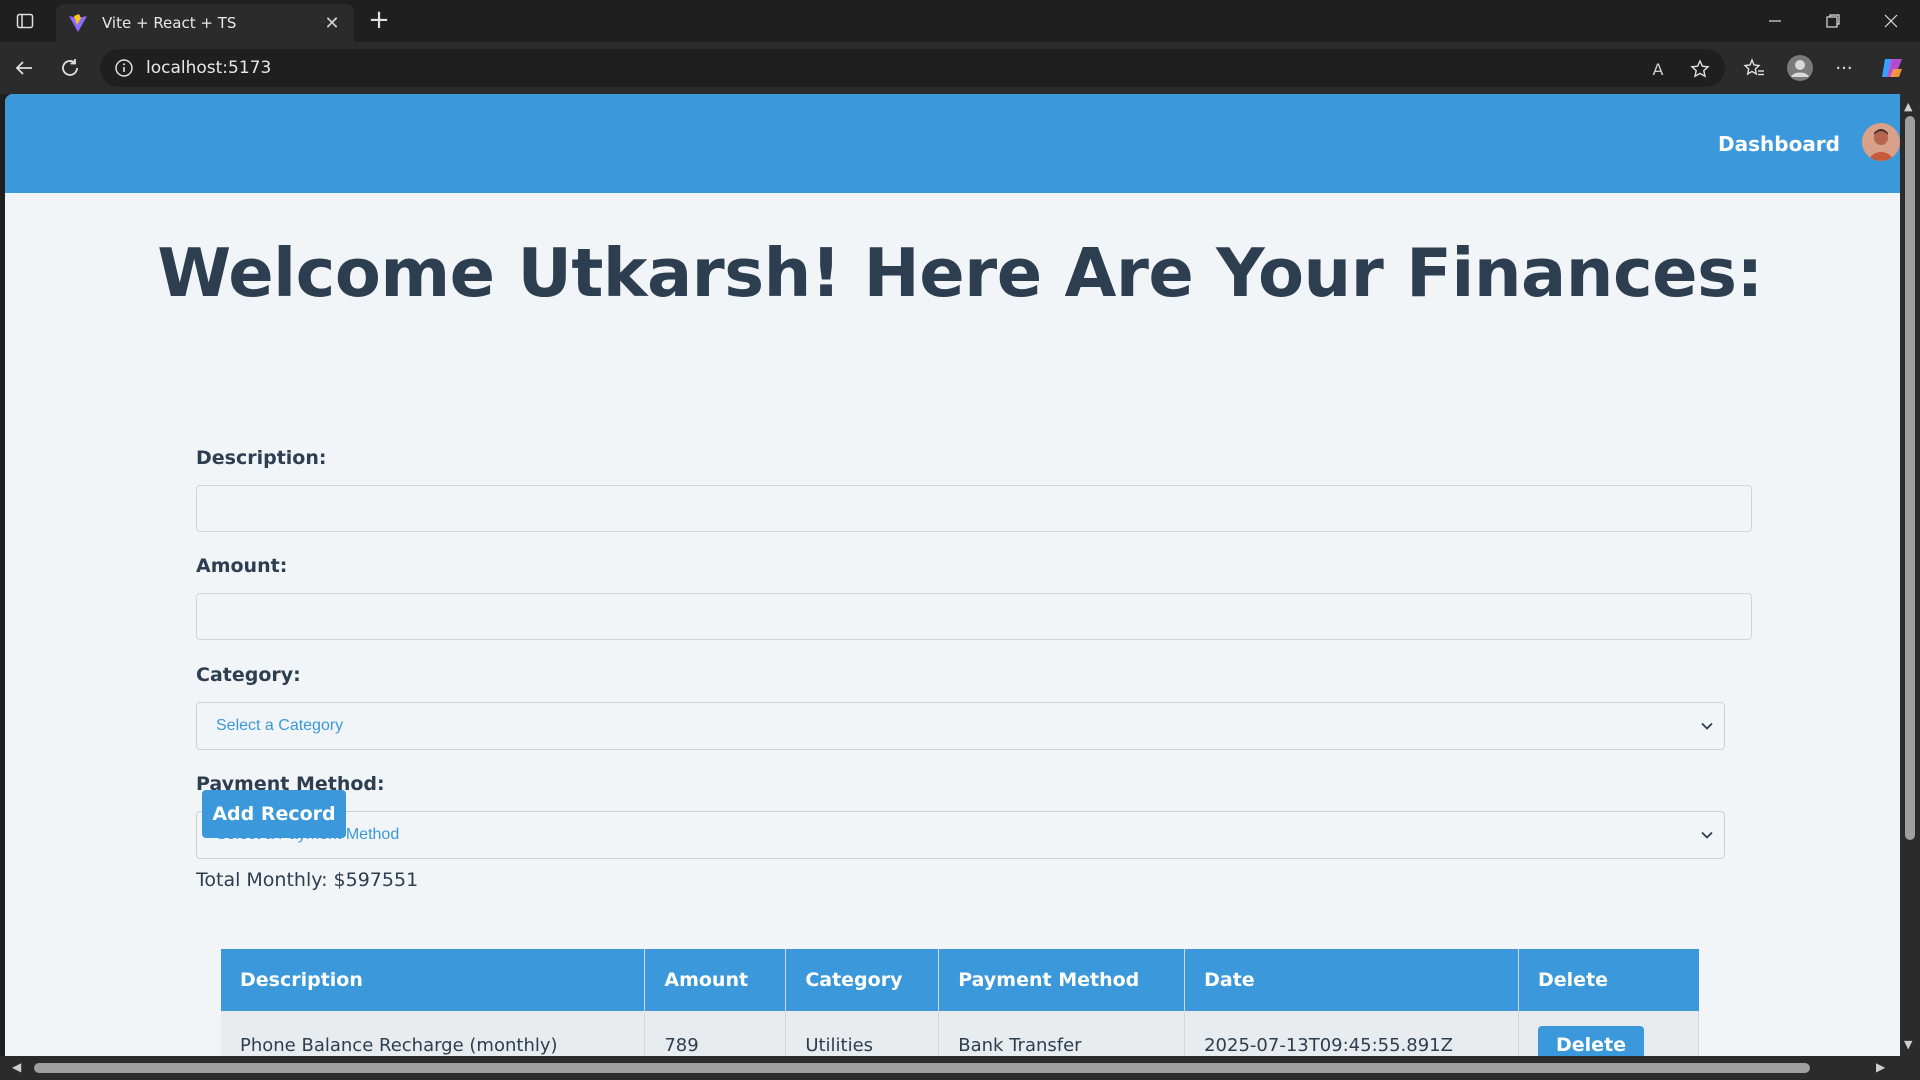  I want to click on cell-category: Utilities, so click(862, 1033).